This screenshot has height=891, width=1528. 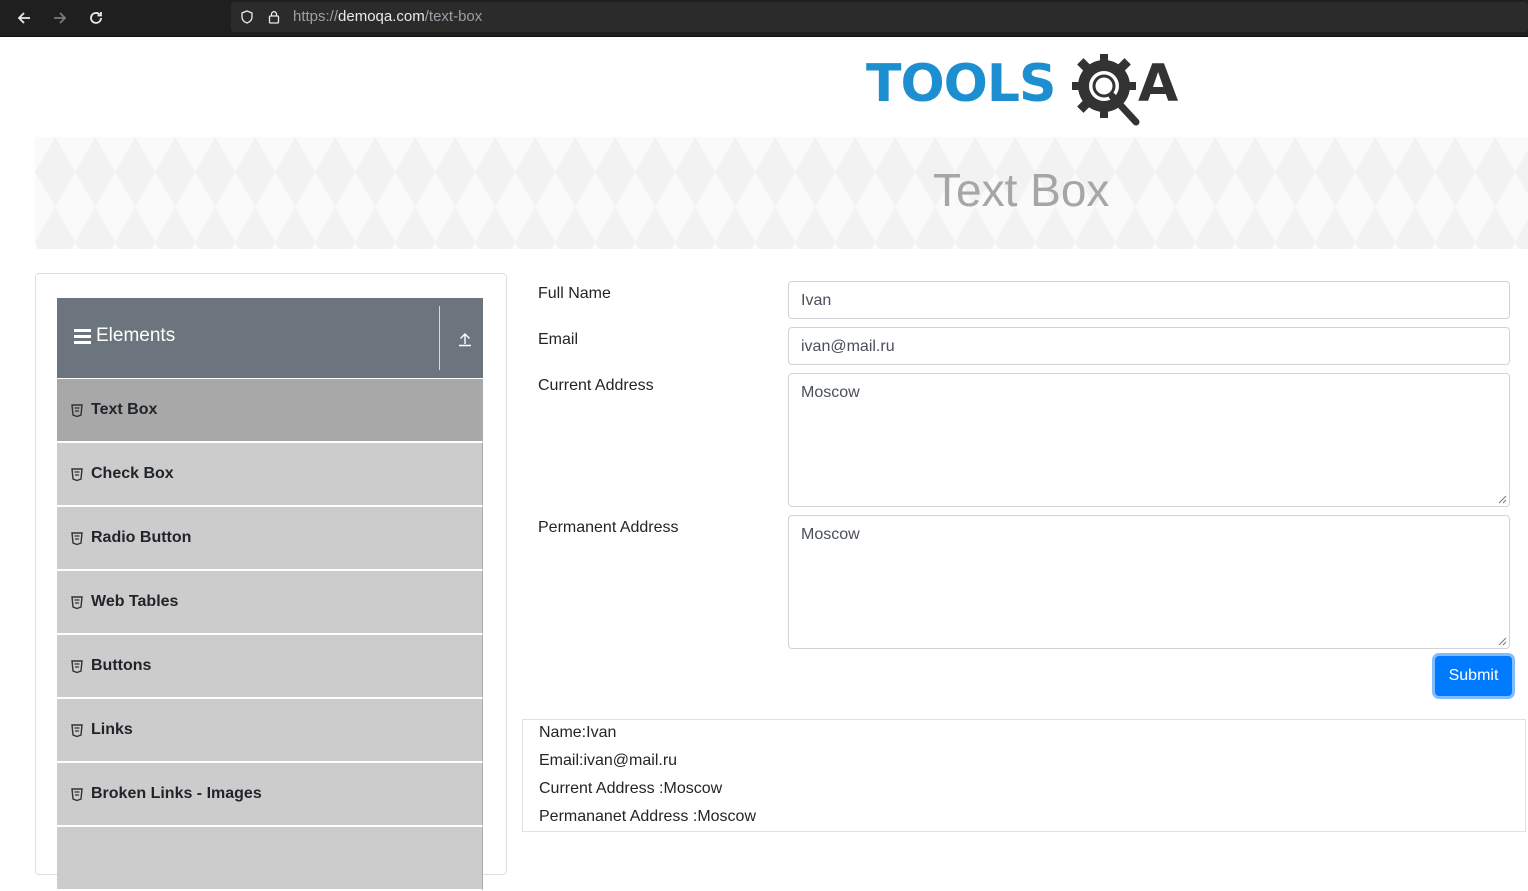 What do you see at coordinates (132, 473) in the screenshot?
I see `sidebar-item-label: Check Box` at bounding box center [132, 473].